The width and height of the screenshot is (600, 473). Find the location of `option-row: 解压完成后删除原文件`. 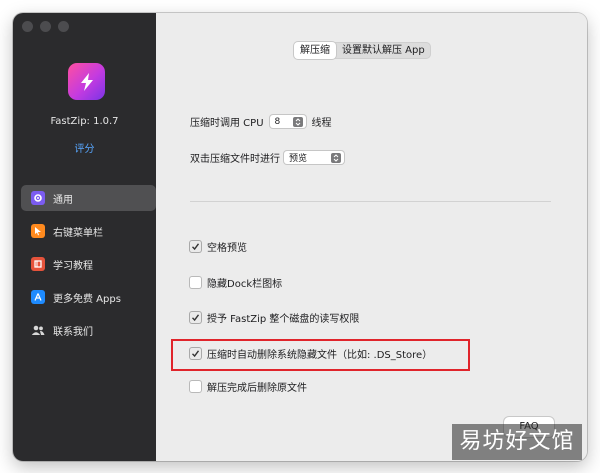

option-row: 解压完成后删除原文件 is located at coordinates (248, 386).